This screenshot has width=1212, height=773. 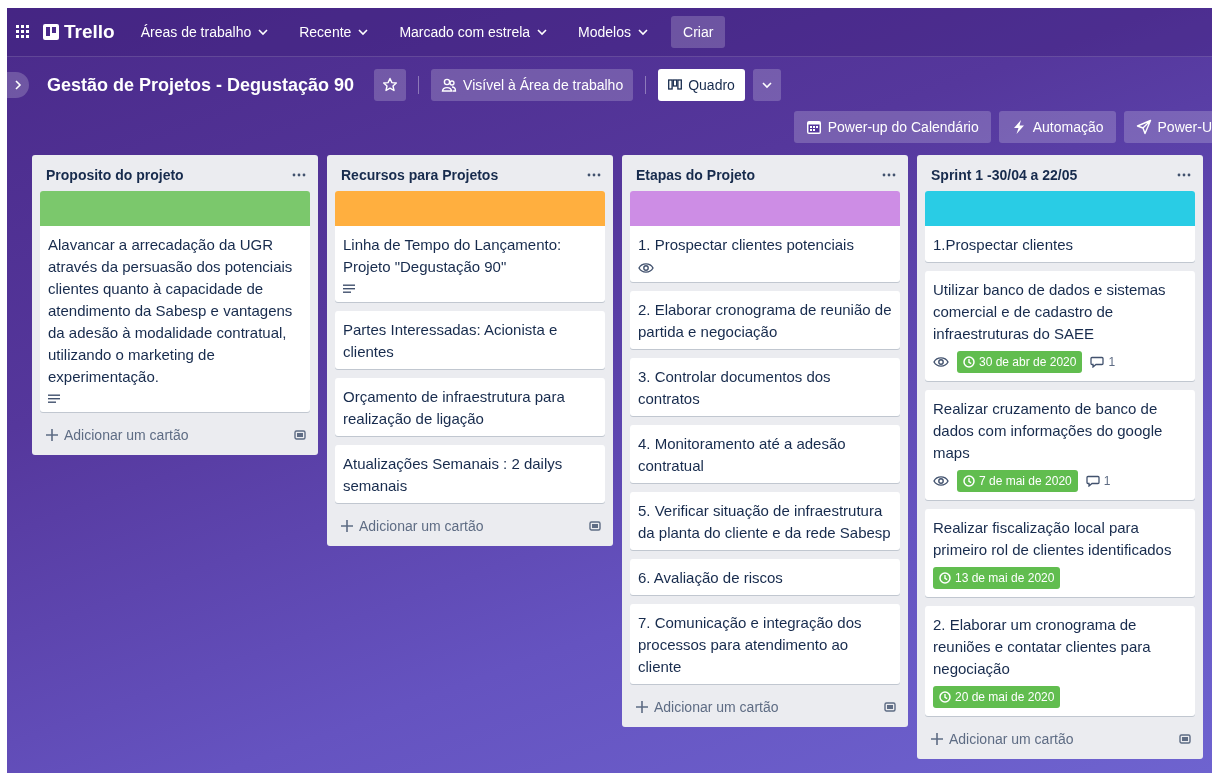 I want to click on star-icon, so click(x=390, y=85).